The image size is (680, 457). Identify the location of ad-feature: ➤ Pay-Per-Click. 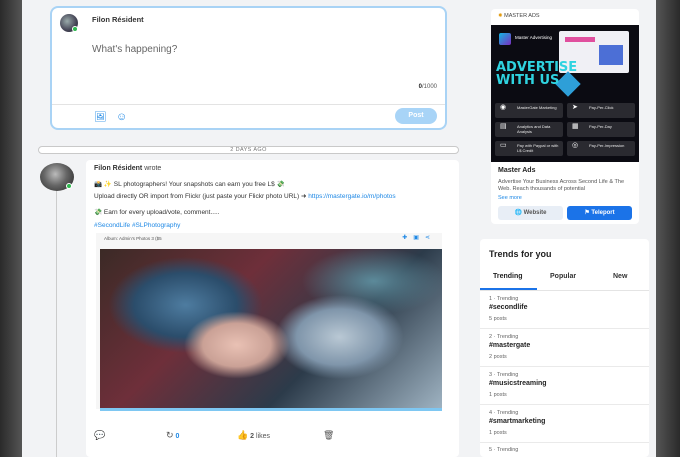
(601, 110).